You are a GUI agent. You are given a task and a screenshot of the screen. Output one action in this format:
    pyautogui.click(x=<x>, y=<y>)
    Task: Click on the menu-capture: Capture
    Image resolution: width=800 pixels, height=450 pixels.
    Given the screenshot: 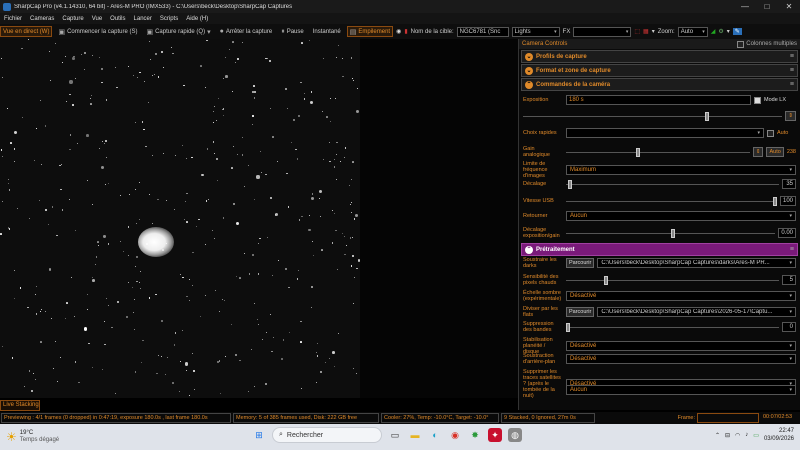 What is the action you would take?
    pyautogui.click(x=72, y=19)
    